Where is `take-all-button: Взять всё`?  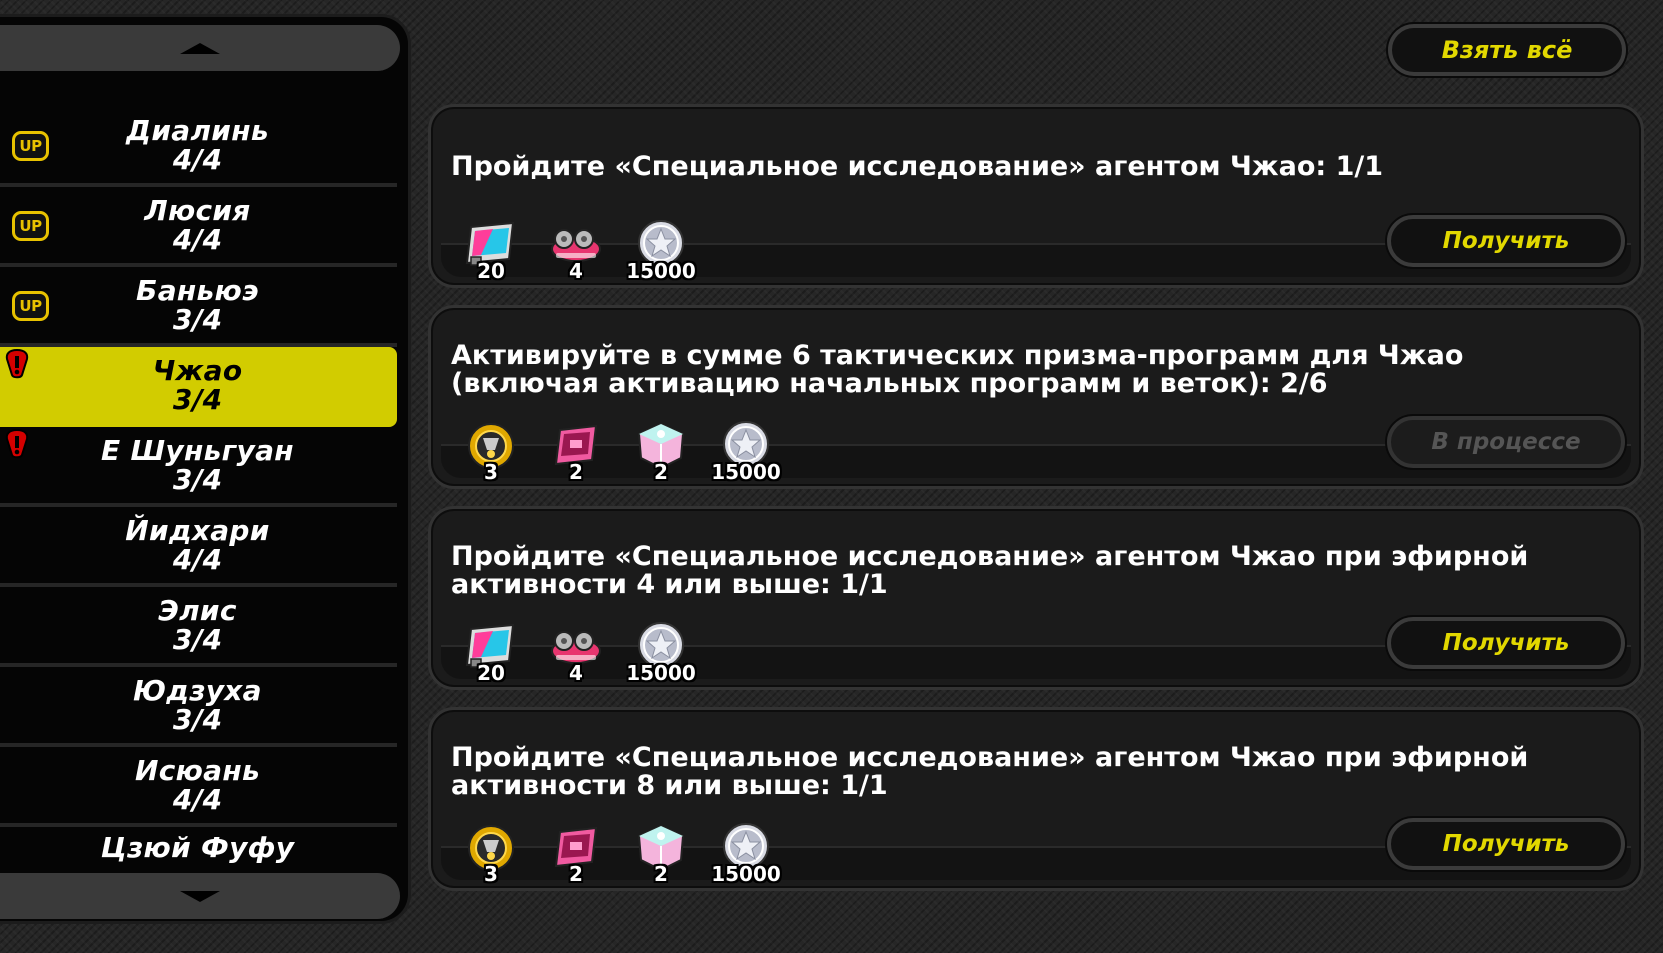
take-all-button: Взять всё is located at coordinates (1507, 50).